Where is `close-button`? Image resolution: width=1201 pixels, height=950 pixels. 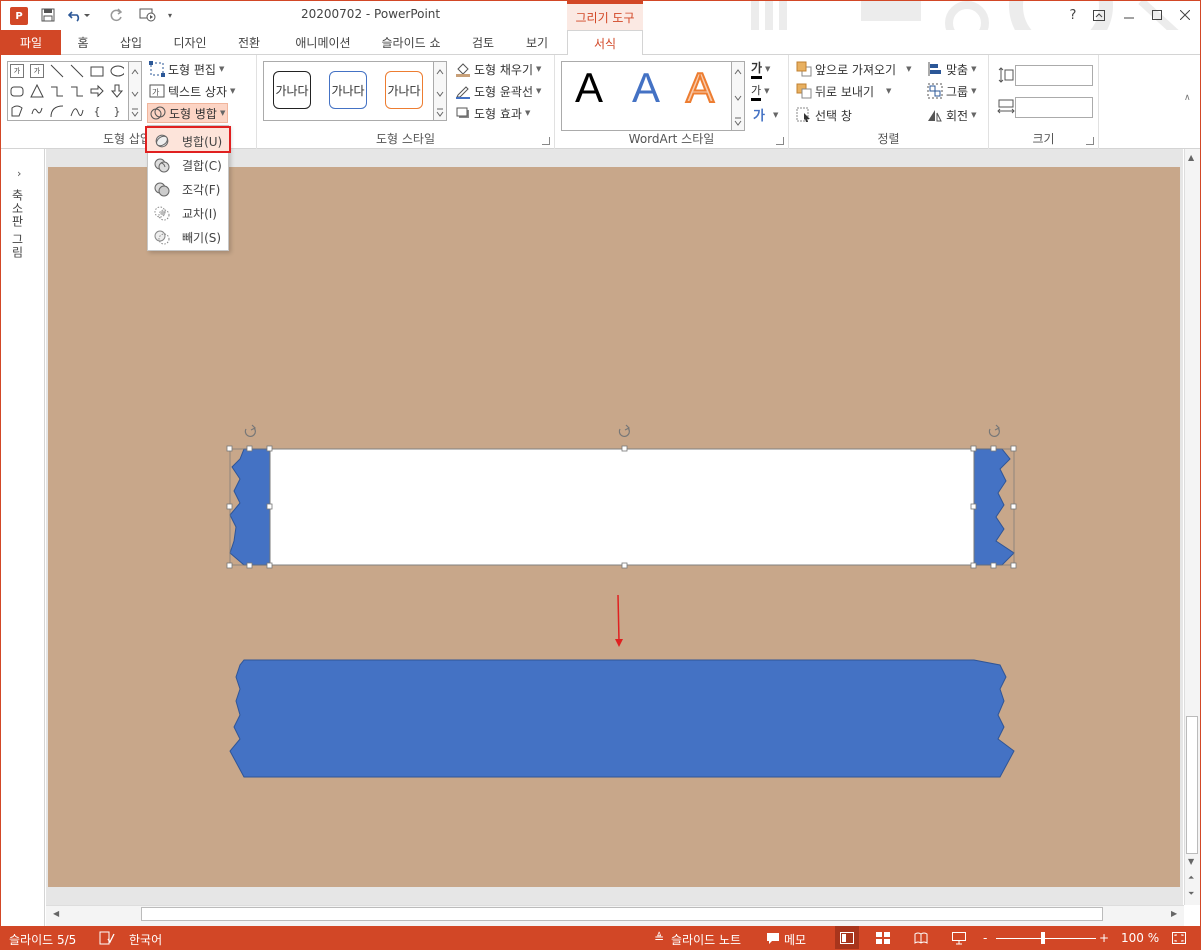 close-button is located at coordinates (1185, 15).